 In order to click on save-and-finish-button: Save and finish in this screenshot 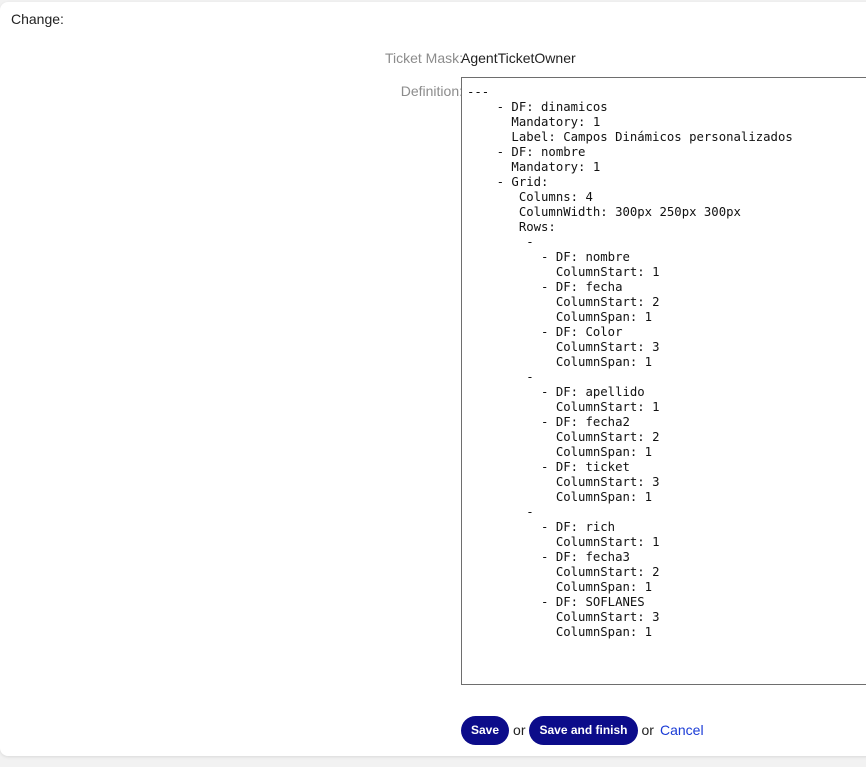, I will do `click(583, 730)`.